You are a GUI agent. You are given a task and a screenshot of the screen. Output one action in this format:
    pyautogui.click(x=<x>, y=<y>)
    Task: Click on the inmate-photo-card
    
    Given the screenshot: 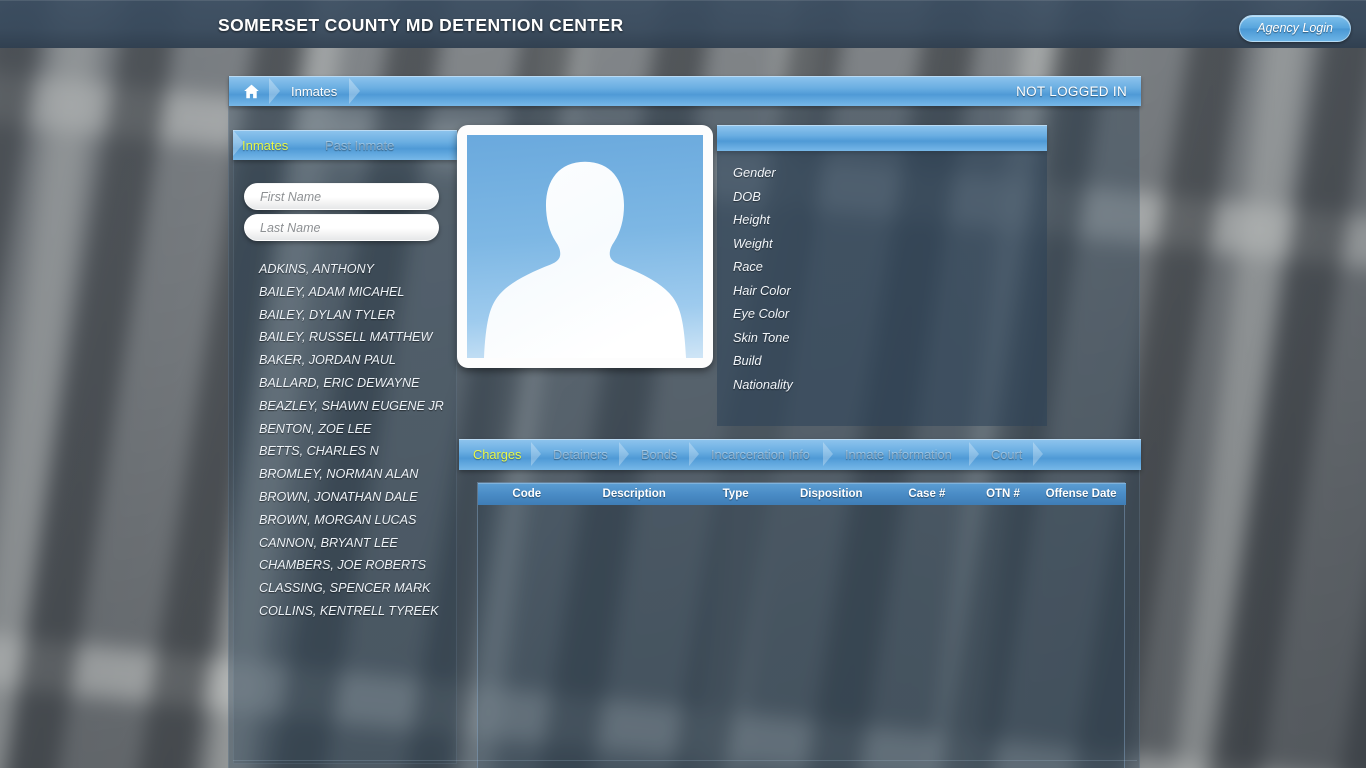 What is the action you would take?
    pyautogui.click(x=585, y=246)
    